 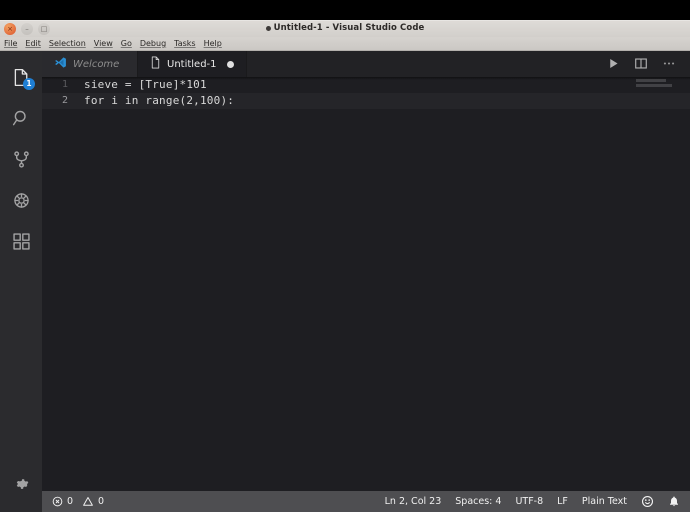 I want to click on sidebar-item-search, so click(x=21, y=118).